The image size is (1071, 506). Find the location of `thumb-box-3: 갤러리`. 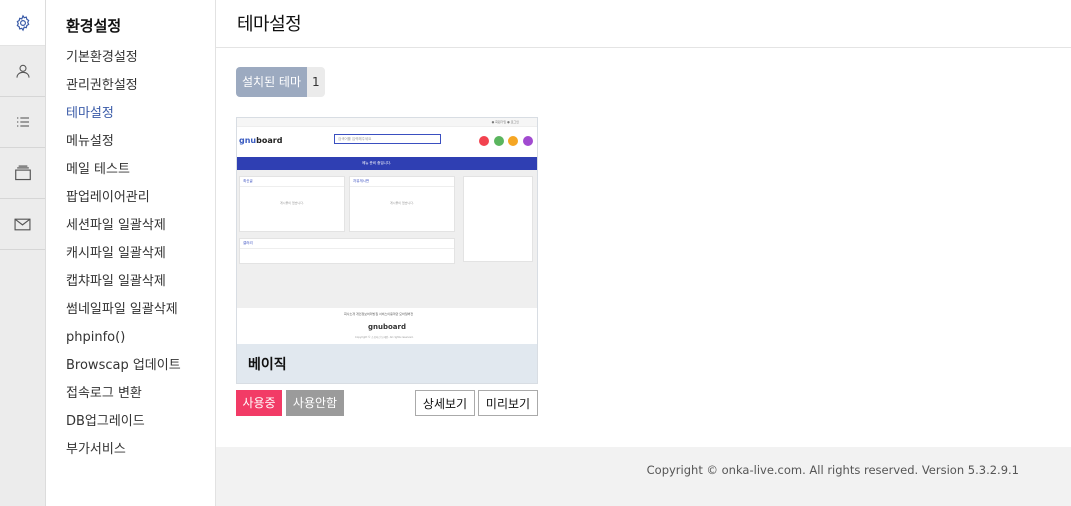

thumb-box-3: 갤러리 is located at coordinates (347, 251).